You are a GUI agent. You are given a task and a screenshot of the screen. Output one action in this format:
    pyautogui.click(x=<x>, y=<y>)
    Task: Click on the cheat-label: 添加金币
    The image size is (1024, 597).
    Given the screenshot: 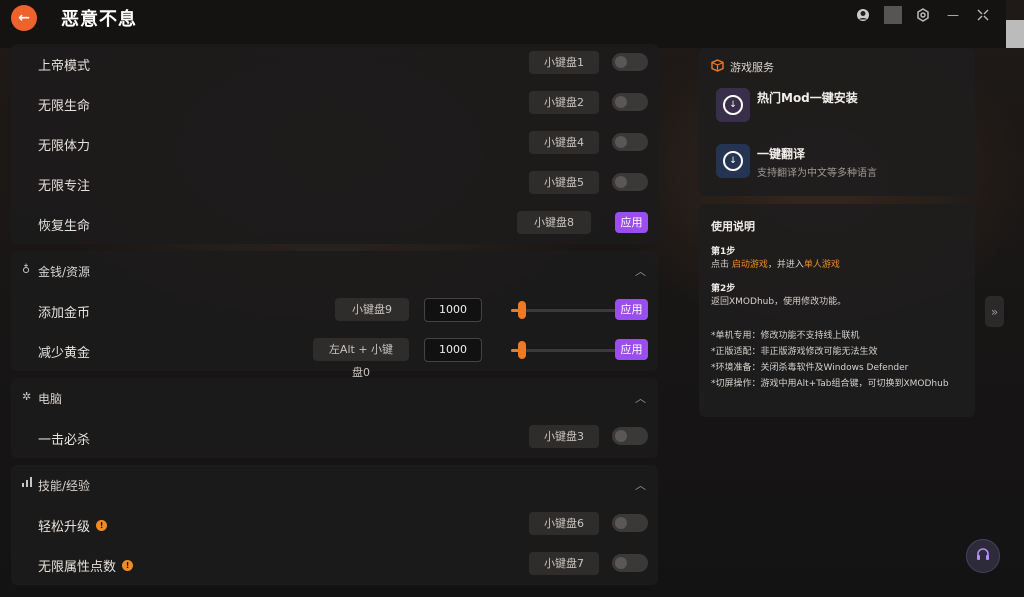 What is the action you would take?
    pyautogui.click(x=64, y=313)
    